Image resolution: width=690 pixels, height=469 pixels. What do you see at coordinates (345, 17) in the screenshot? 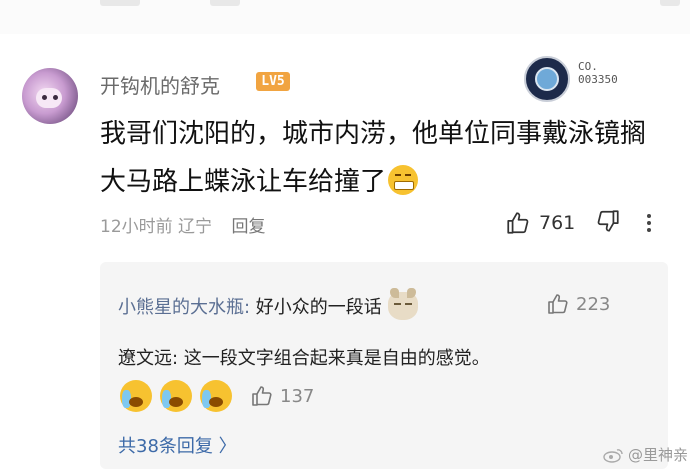
I see `previous-comment-edge` at bounding box center [345, 17].